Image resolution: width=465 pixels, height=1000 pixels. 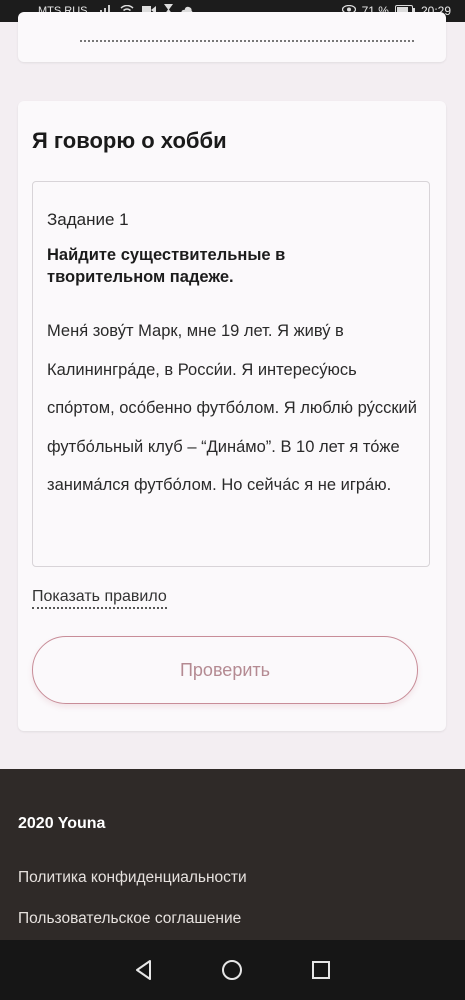 What do you see at coordinates (99, 598) in the screenshot?
I see `show-rule-link: Показать правило` at bounding box center [99, 598].